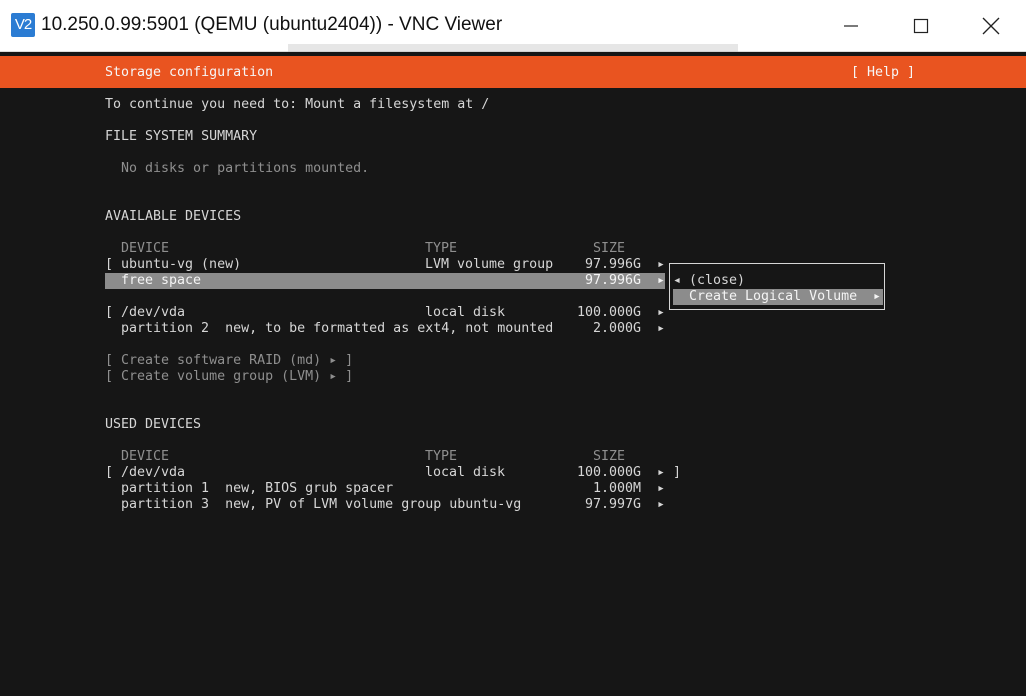  I want to click on row-arrow-icon: ▸ ], so click(669, 473).